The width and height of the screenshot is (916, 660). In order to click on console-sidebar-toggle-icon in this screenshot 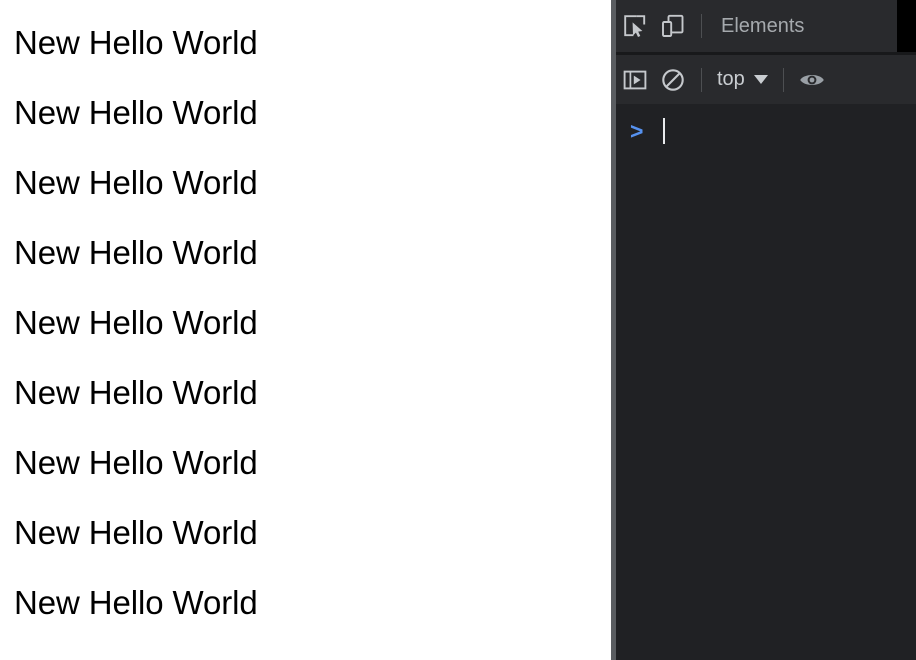, I will do `click(635, 80)`.